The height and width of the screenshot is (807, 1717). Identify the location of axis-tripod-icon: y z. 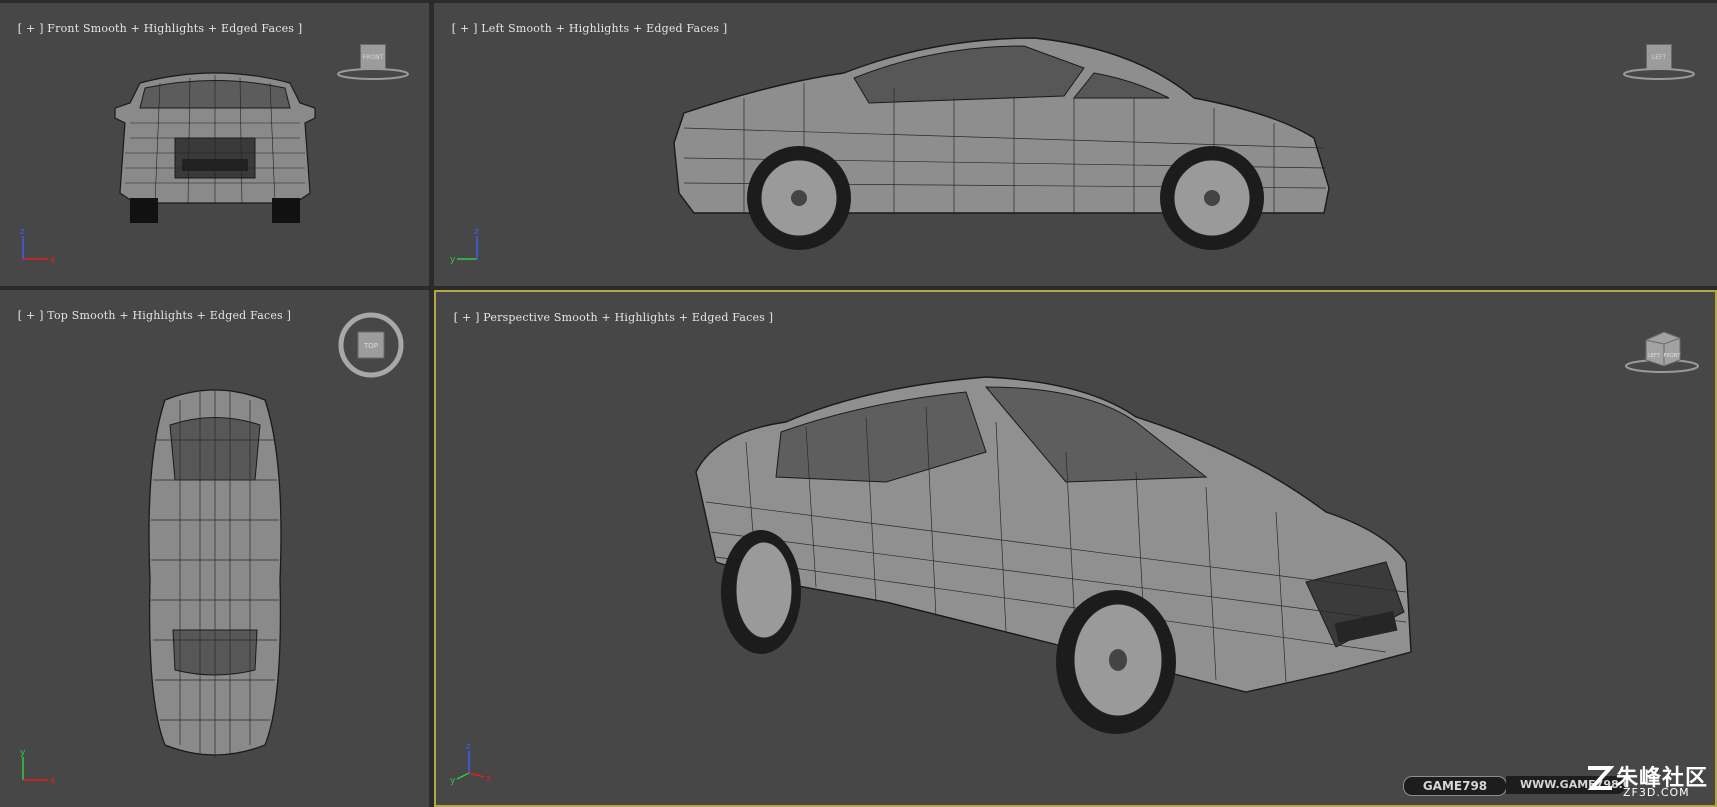
(471, 244).